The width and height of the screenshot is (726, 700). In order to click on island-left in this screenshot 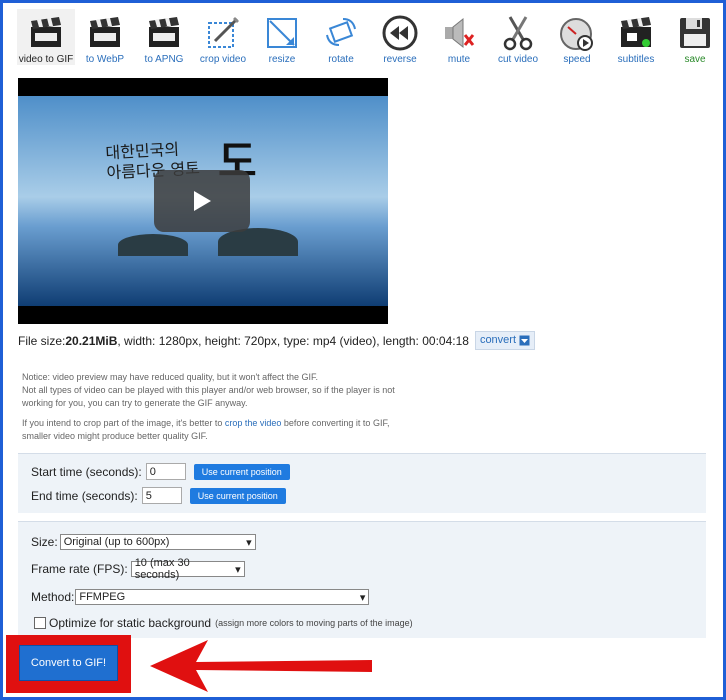, I will do `click(153, 245)`.